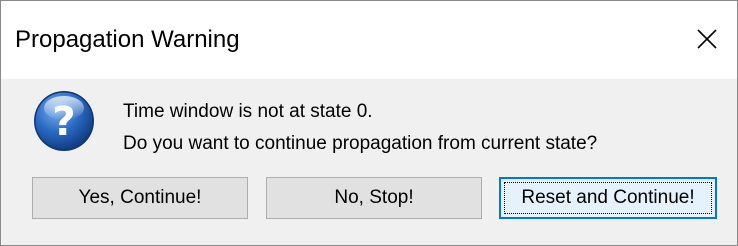  I want to click on close-icon, so click(707, 39).